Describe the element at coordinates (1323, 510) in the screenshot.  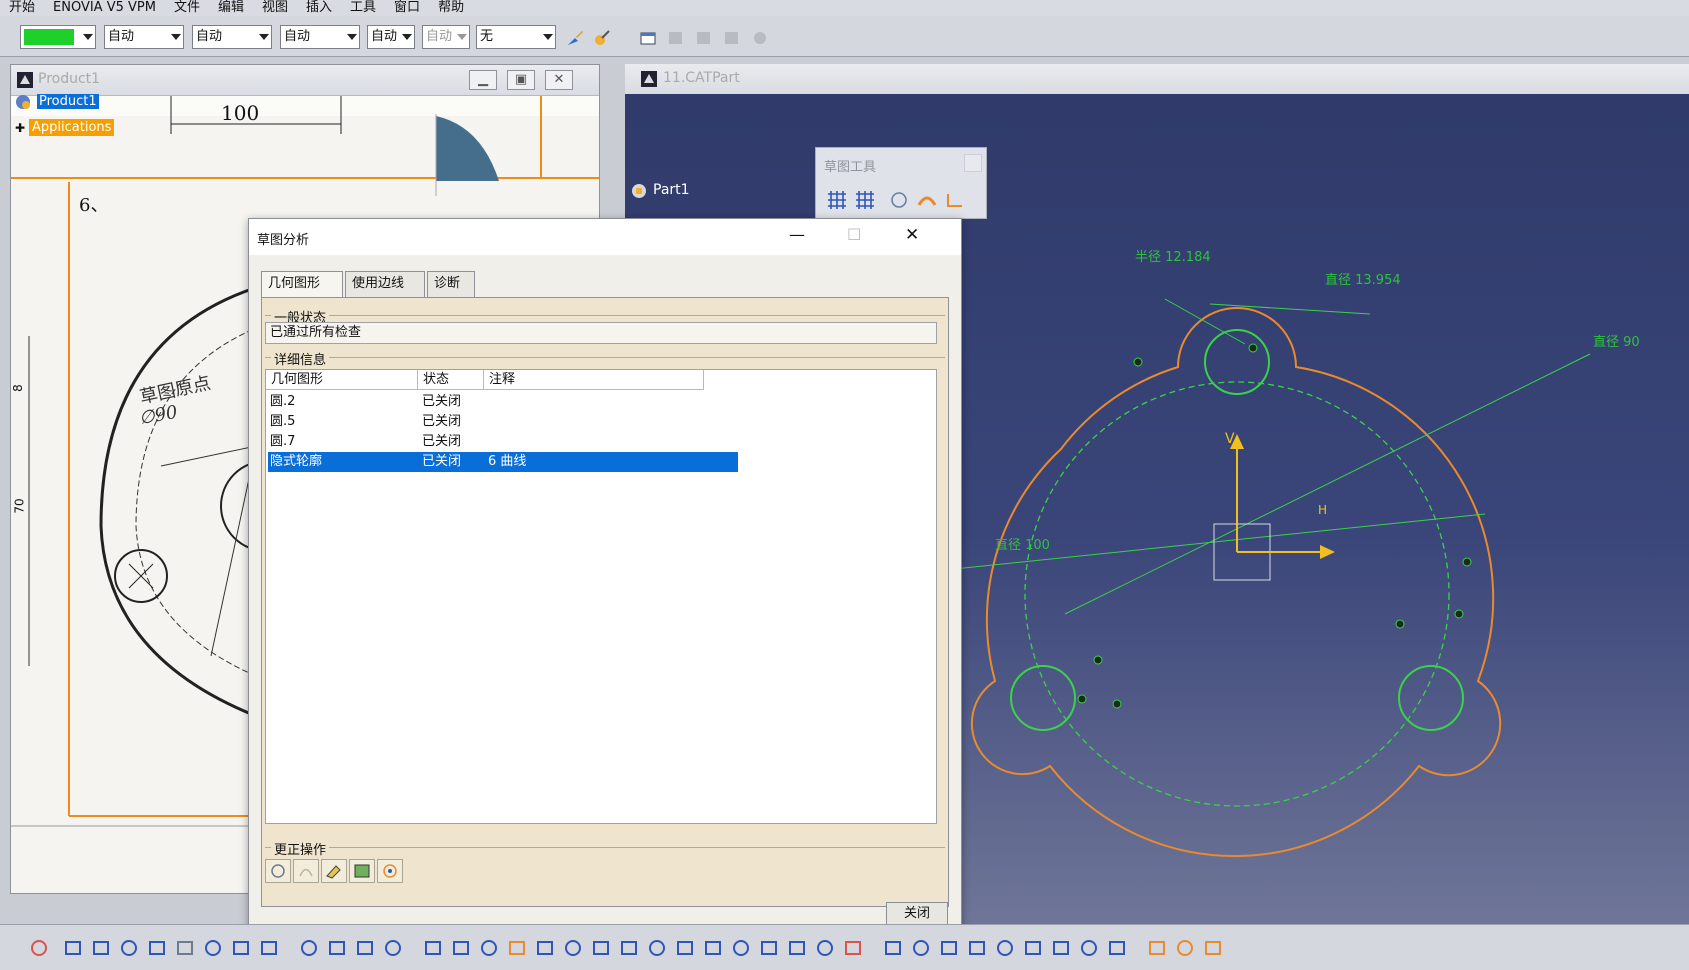
I see `axis-h-label: H` at that location.